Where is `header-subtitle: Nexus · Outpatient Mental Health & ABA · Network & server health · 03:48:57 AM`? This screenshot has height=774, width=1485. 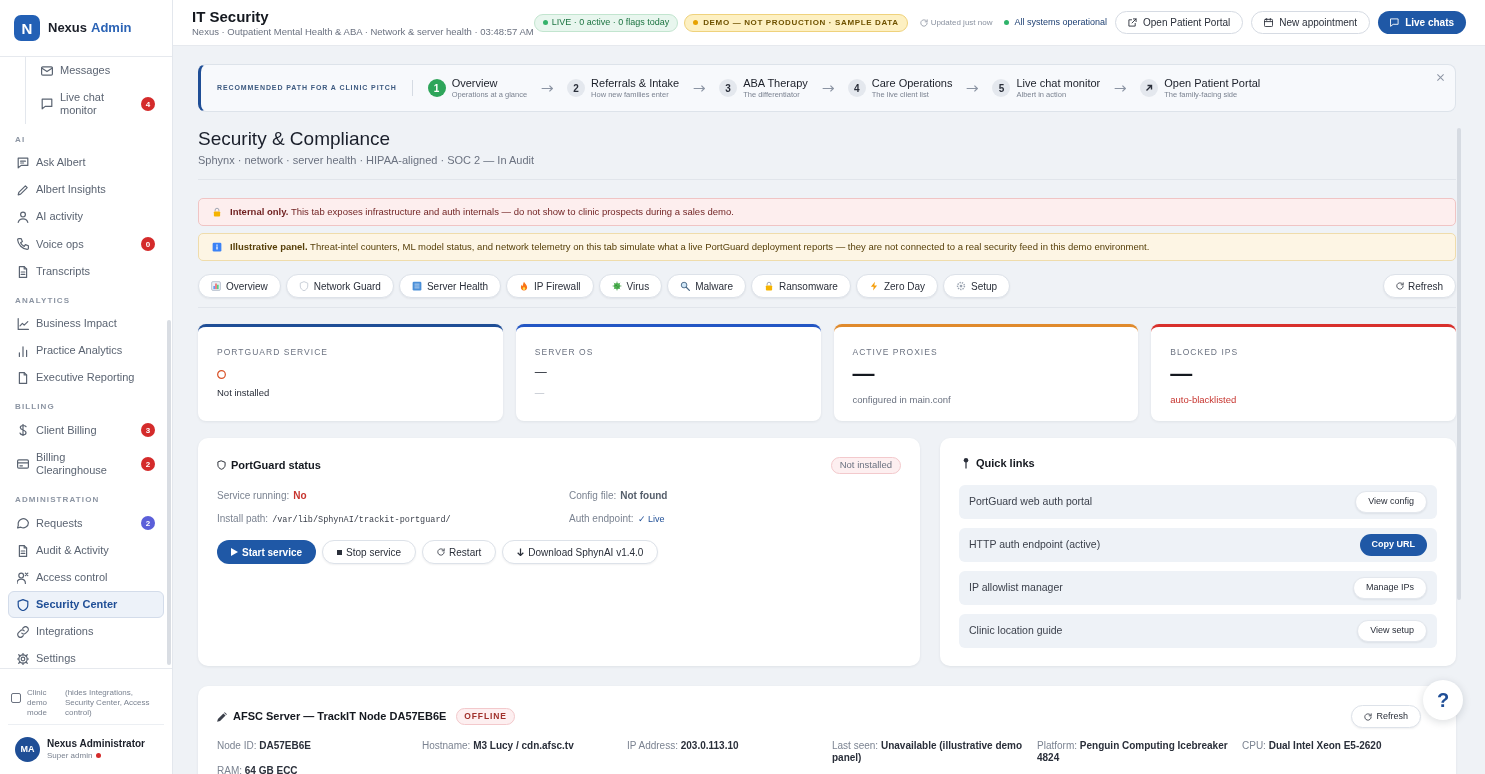 header-subtitle: Nexus · Outpatient Mental Health & ABA · Network & server health · 03:48:57 AM is located at coordinates (363, 31).